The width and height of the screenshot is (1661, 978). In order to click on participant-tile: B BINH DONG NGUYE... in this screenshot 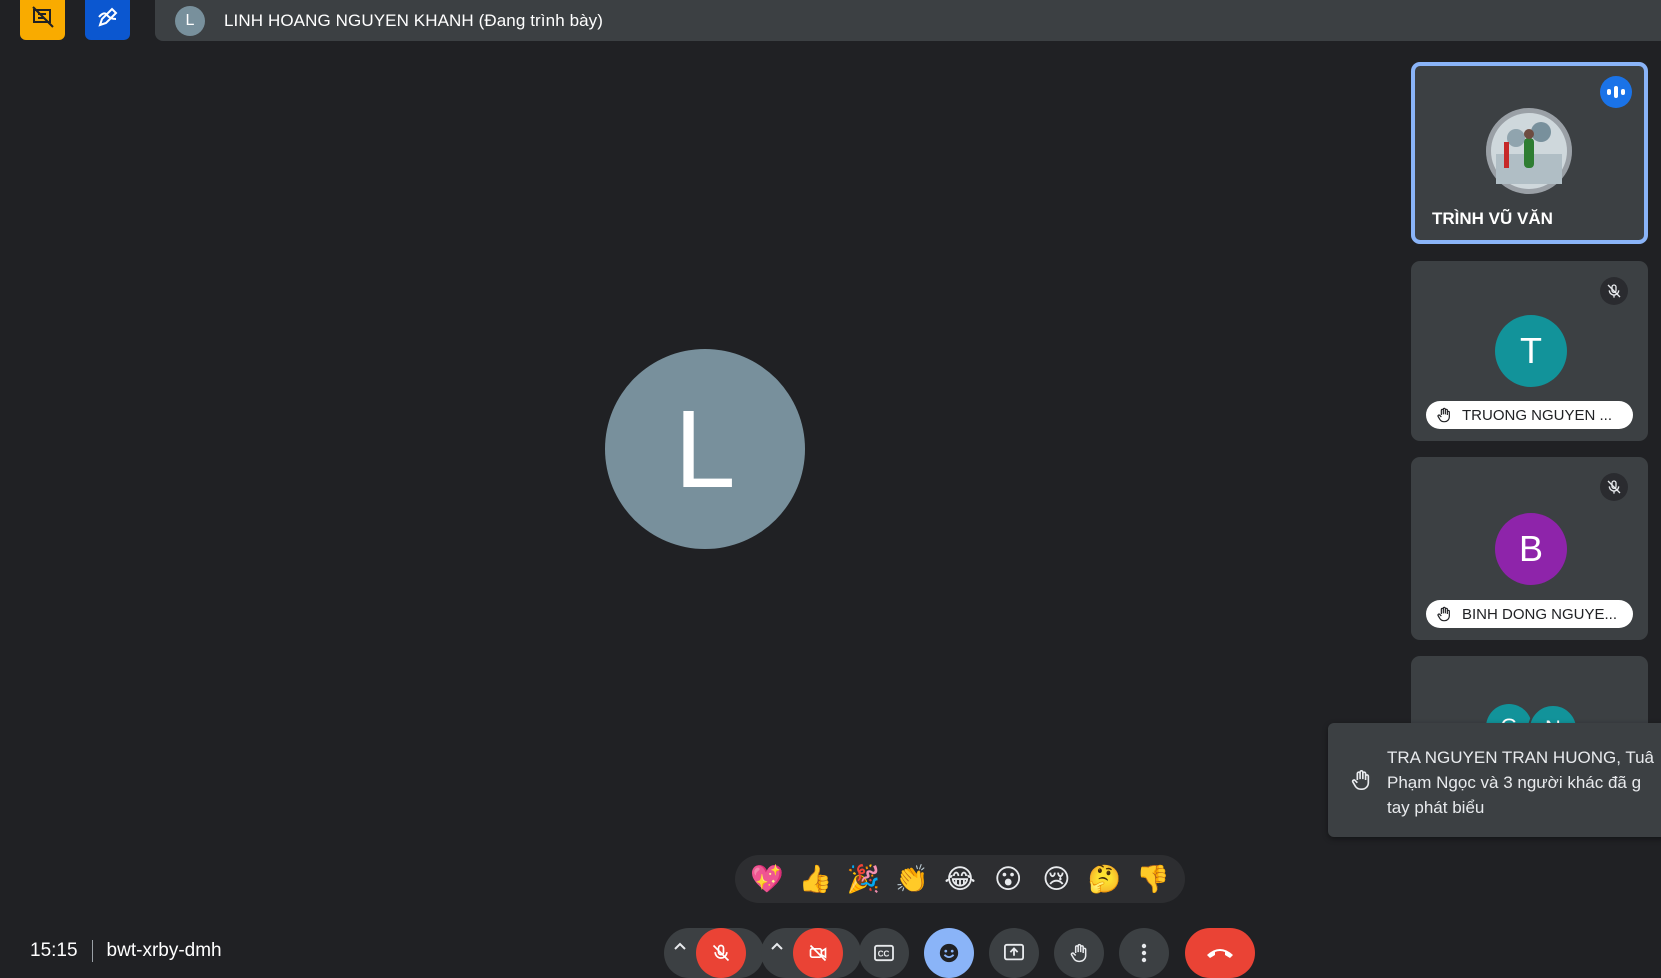, I will do `click(1529, 548)`.